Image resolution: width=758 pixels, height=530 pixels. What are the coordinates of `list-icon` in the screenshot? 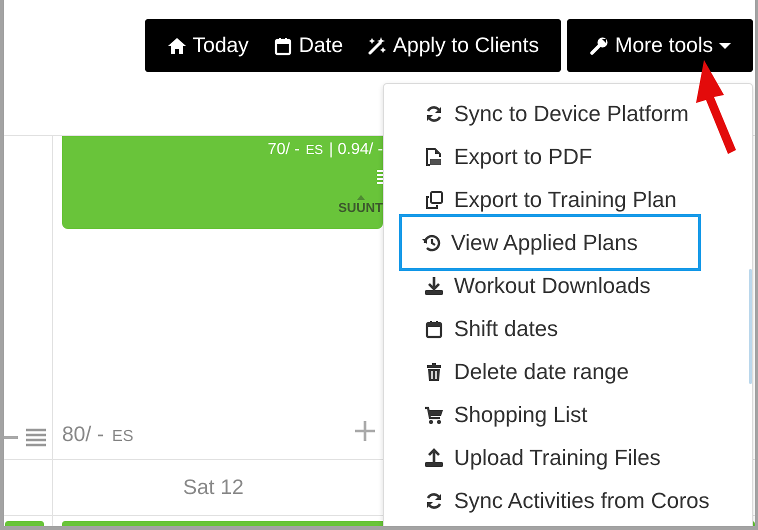 It's located at (36, 437).